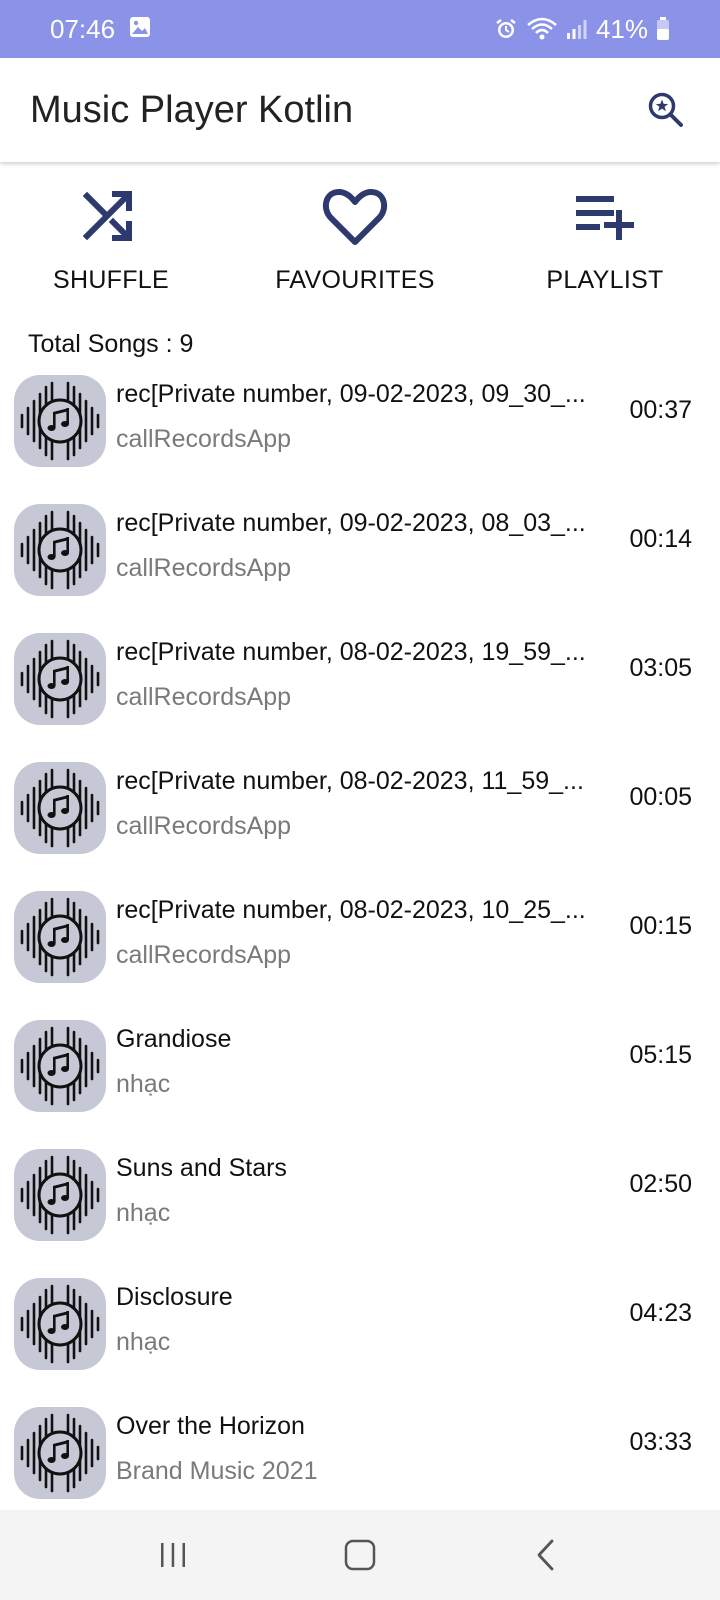 The image size is (720, 1600). I want to click on recent-apps-button, so click(173, 1555).